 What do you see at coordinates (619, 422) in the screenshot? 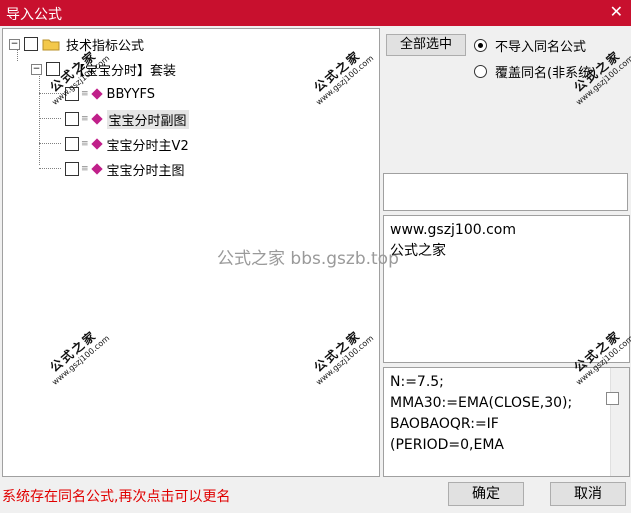
I see `code-scrollbar` at bounding box center [619, 422].